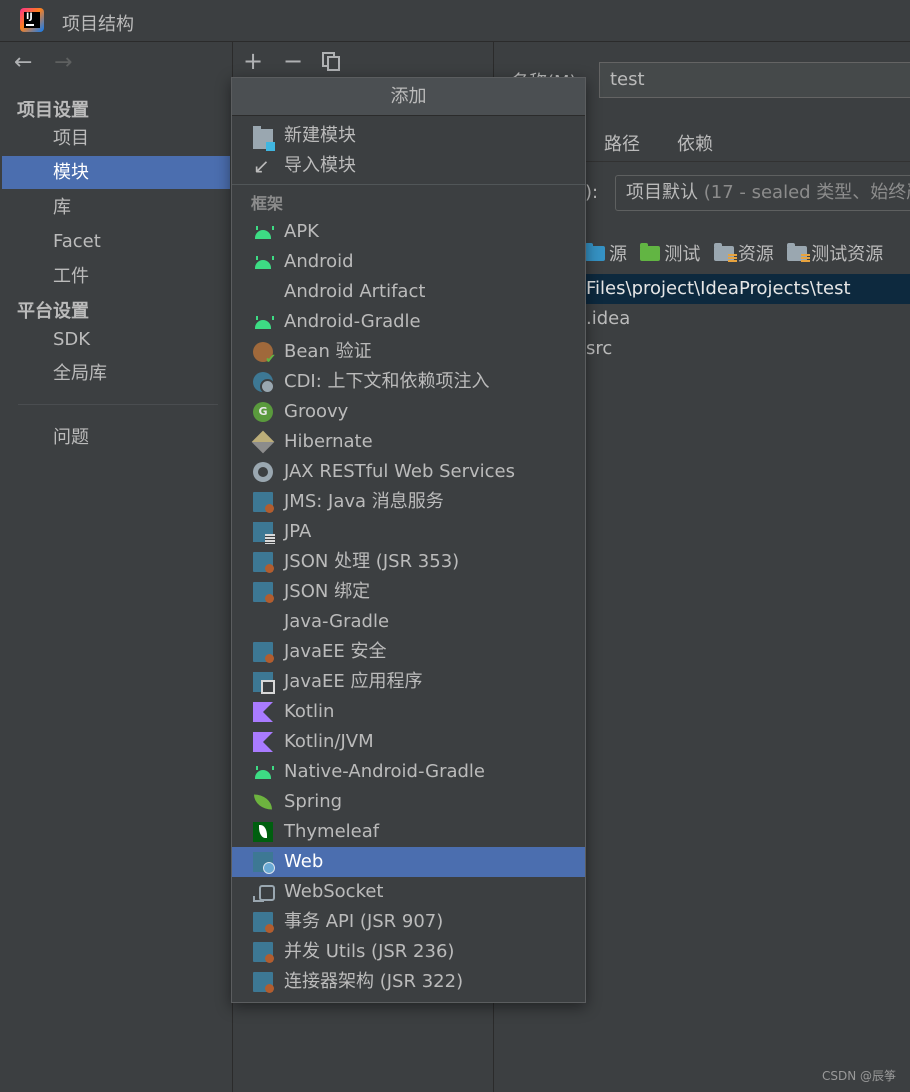 The width and height of the screenshot is (910, 1092). I want to click on menu-item-import-module: ↙ 导入模块, so click(408, 166).